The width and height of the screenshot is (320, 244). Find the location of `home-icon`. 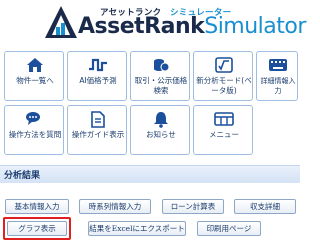

home-icon is located at coordinates (35, 66).